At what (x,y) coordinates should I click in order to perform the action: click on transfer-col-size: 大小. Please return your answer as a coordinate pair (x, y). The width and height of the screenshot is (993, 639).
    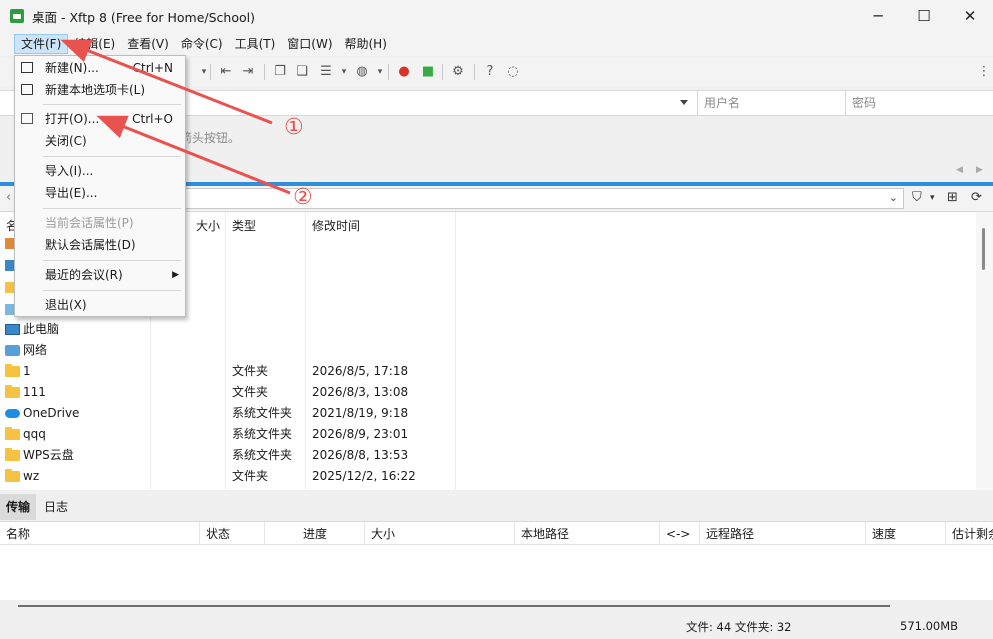
    Looking at the image, I should click on (440, 534).